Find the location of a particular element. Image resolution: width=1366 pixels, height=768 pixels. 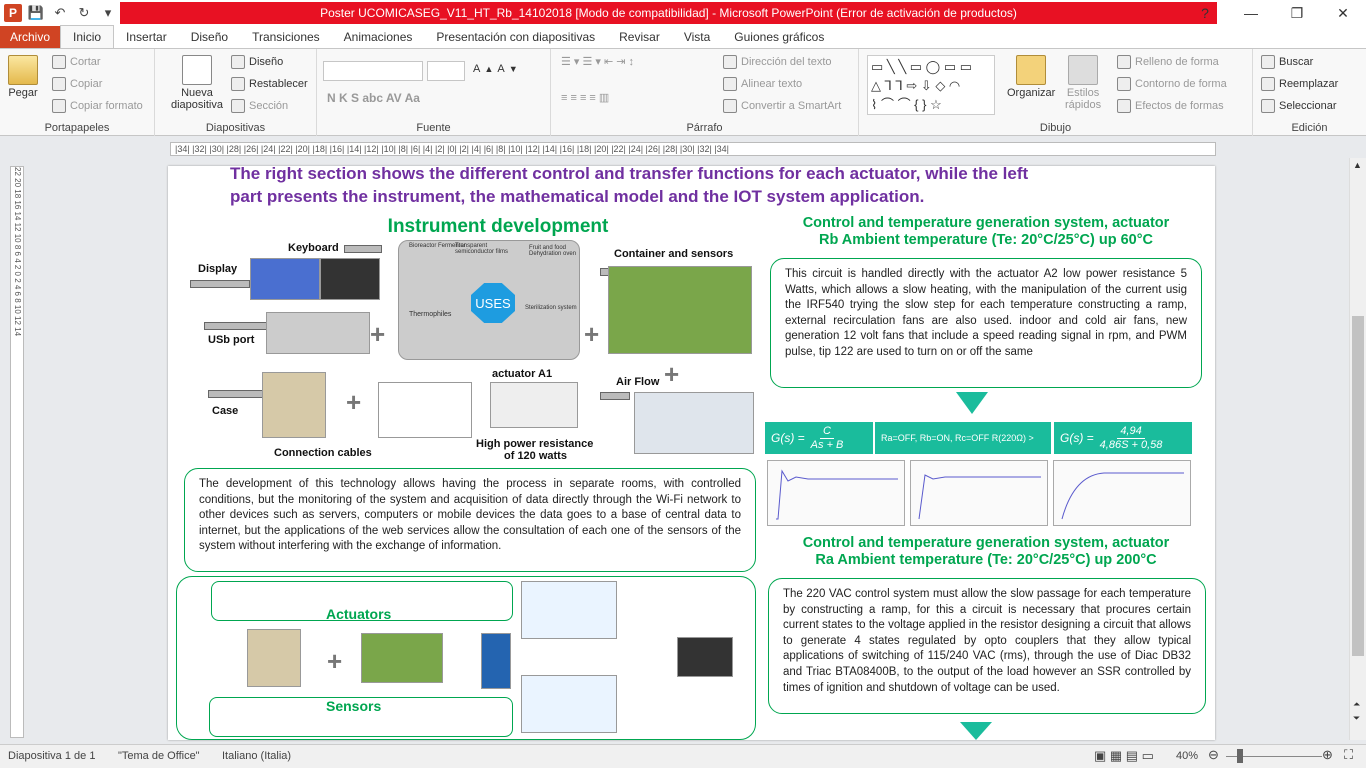

cloud-diagram is located at coordinates (569, 610).